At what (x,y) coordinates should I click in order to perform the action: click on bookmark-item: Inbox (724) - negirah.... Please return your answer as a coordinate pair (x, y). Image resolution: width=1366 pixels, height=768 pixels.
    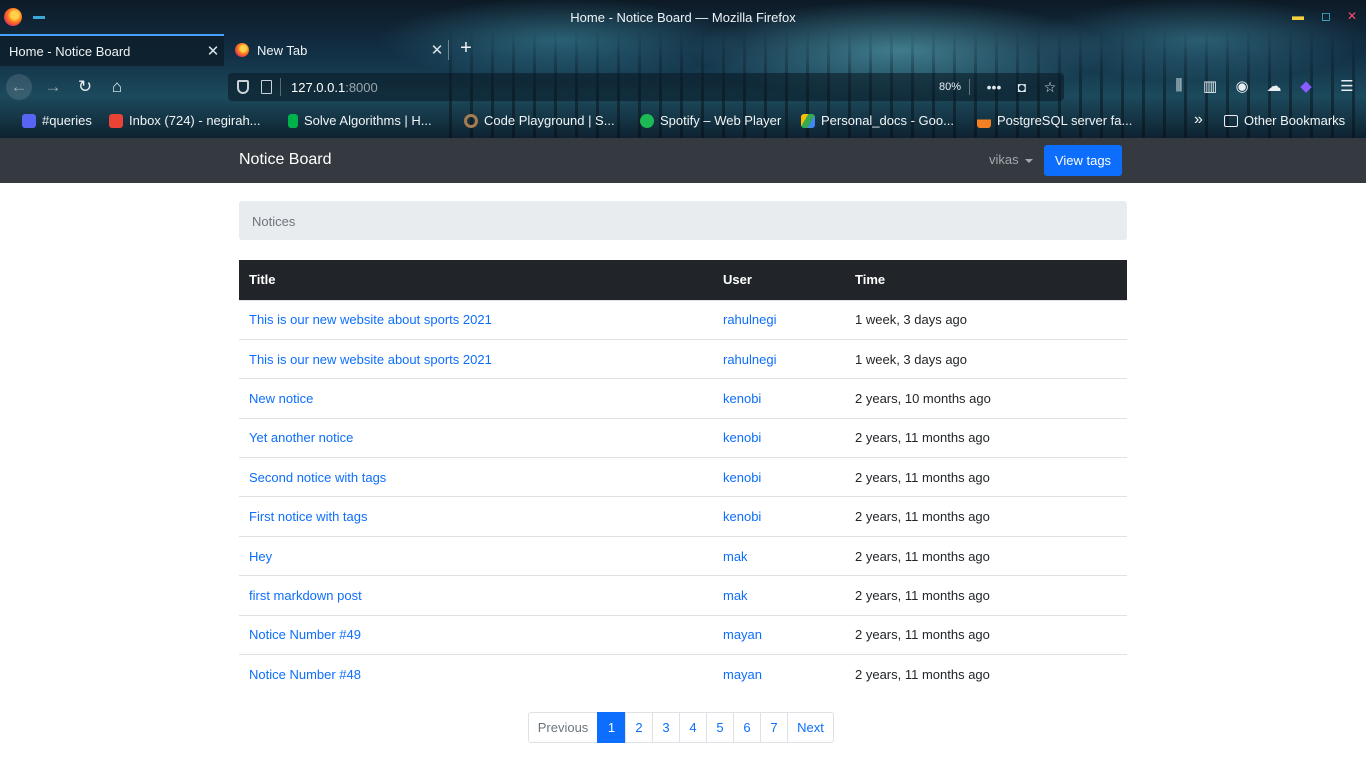
    Looking at the image, I should click on (185, 120).